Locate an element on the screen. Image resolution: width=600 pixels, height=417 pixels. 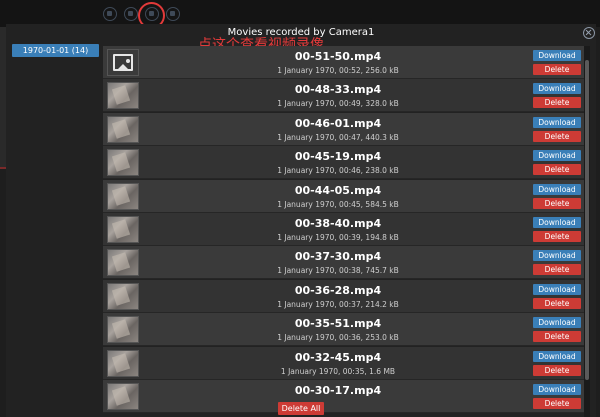
movie-name: 00-37-30.mp4 is located at coordinates (338, 257).